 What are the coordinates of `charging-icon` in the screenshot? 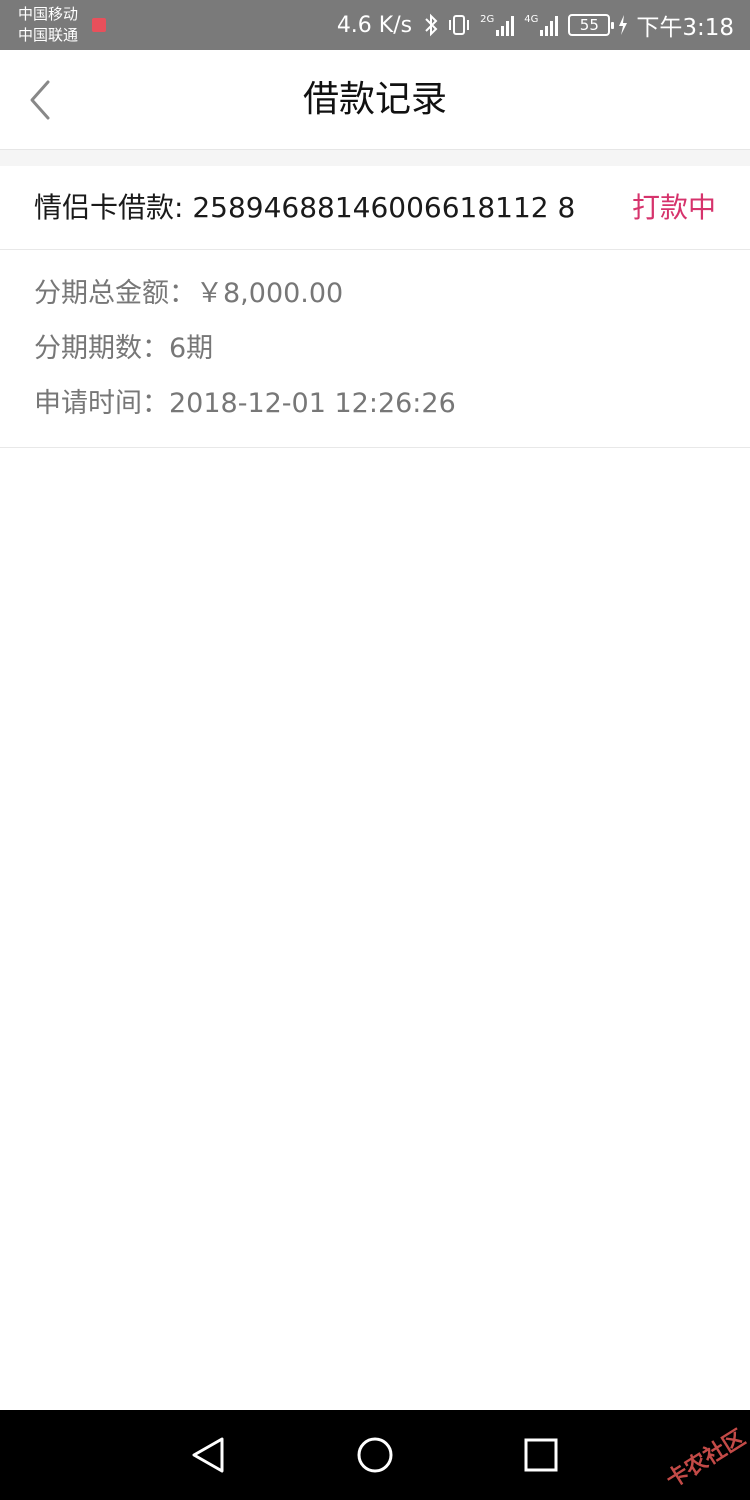 It's located at (623, 25).